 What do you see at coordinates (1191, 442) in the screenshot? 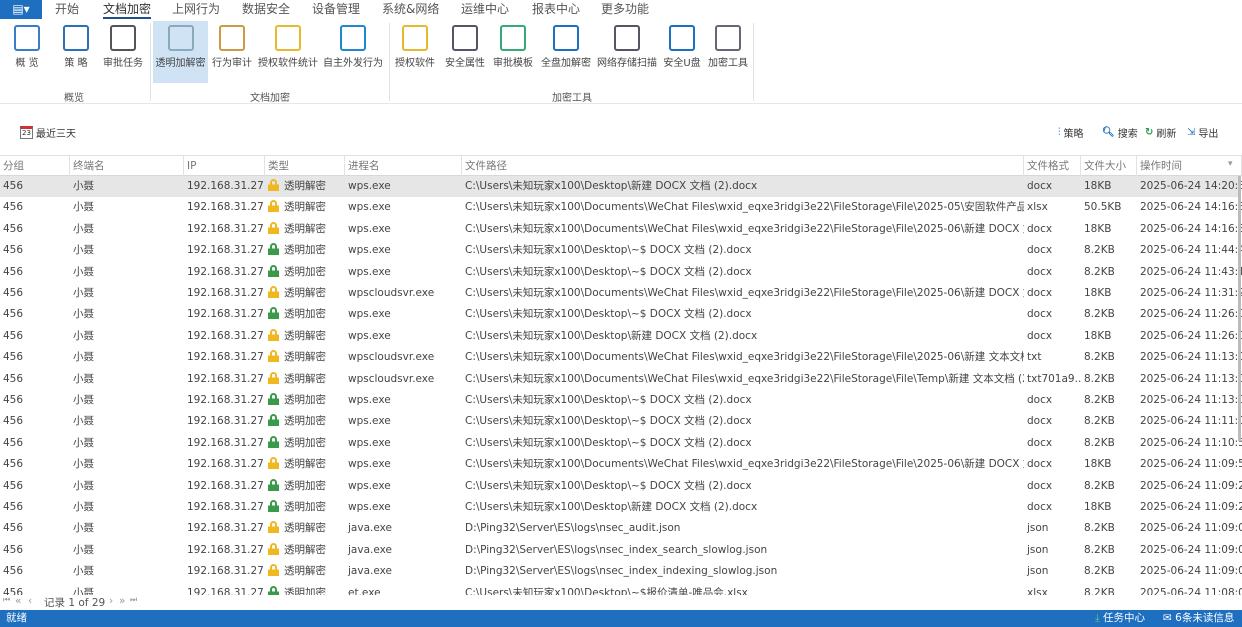
I see `cell-op-time: 2025-06-24 11:10:52` at bounding box center [1191, 442].